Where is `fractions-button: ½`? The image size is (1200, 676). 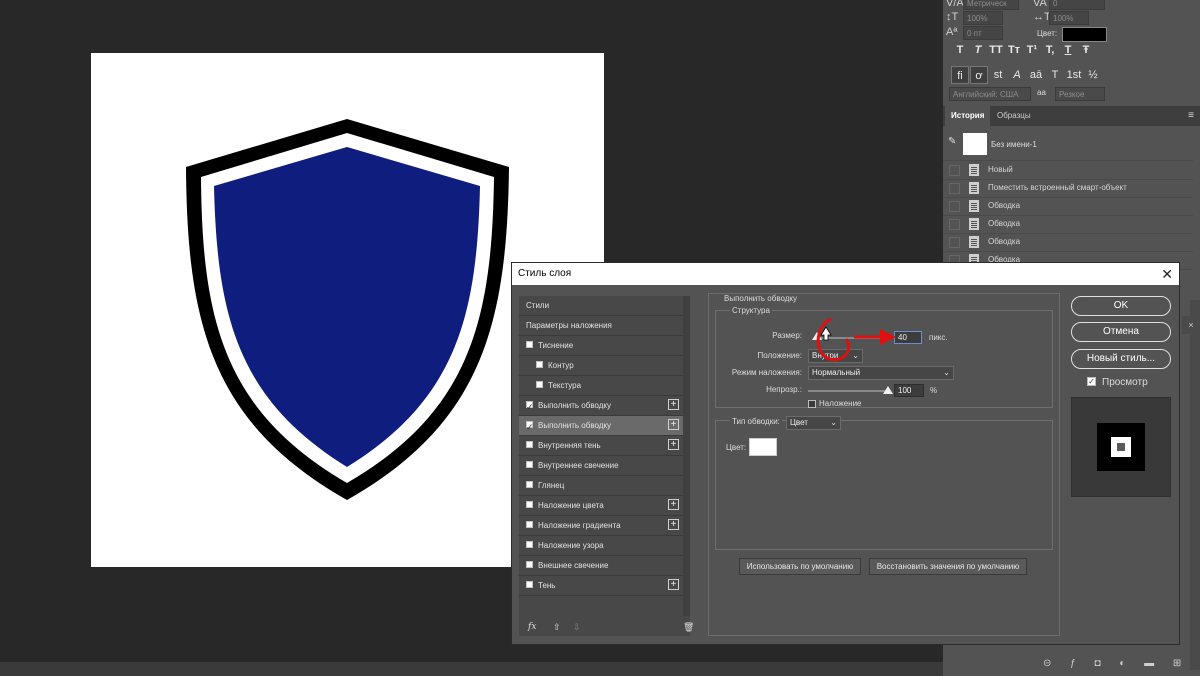
fractions-button: ½ is located at coordinates (1093, 75).